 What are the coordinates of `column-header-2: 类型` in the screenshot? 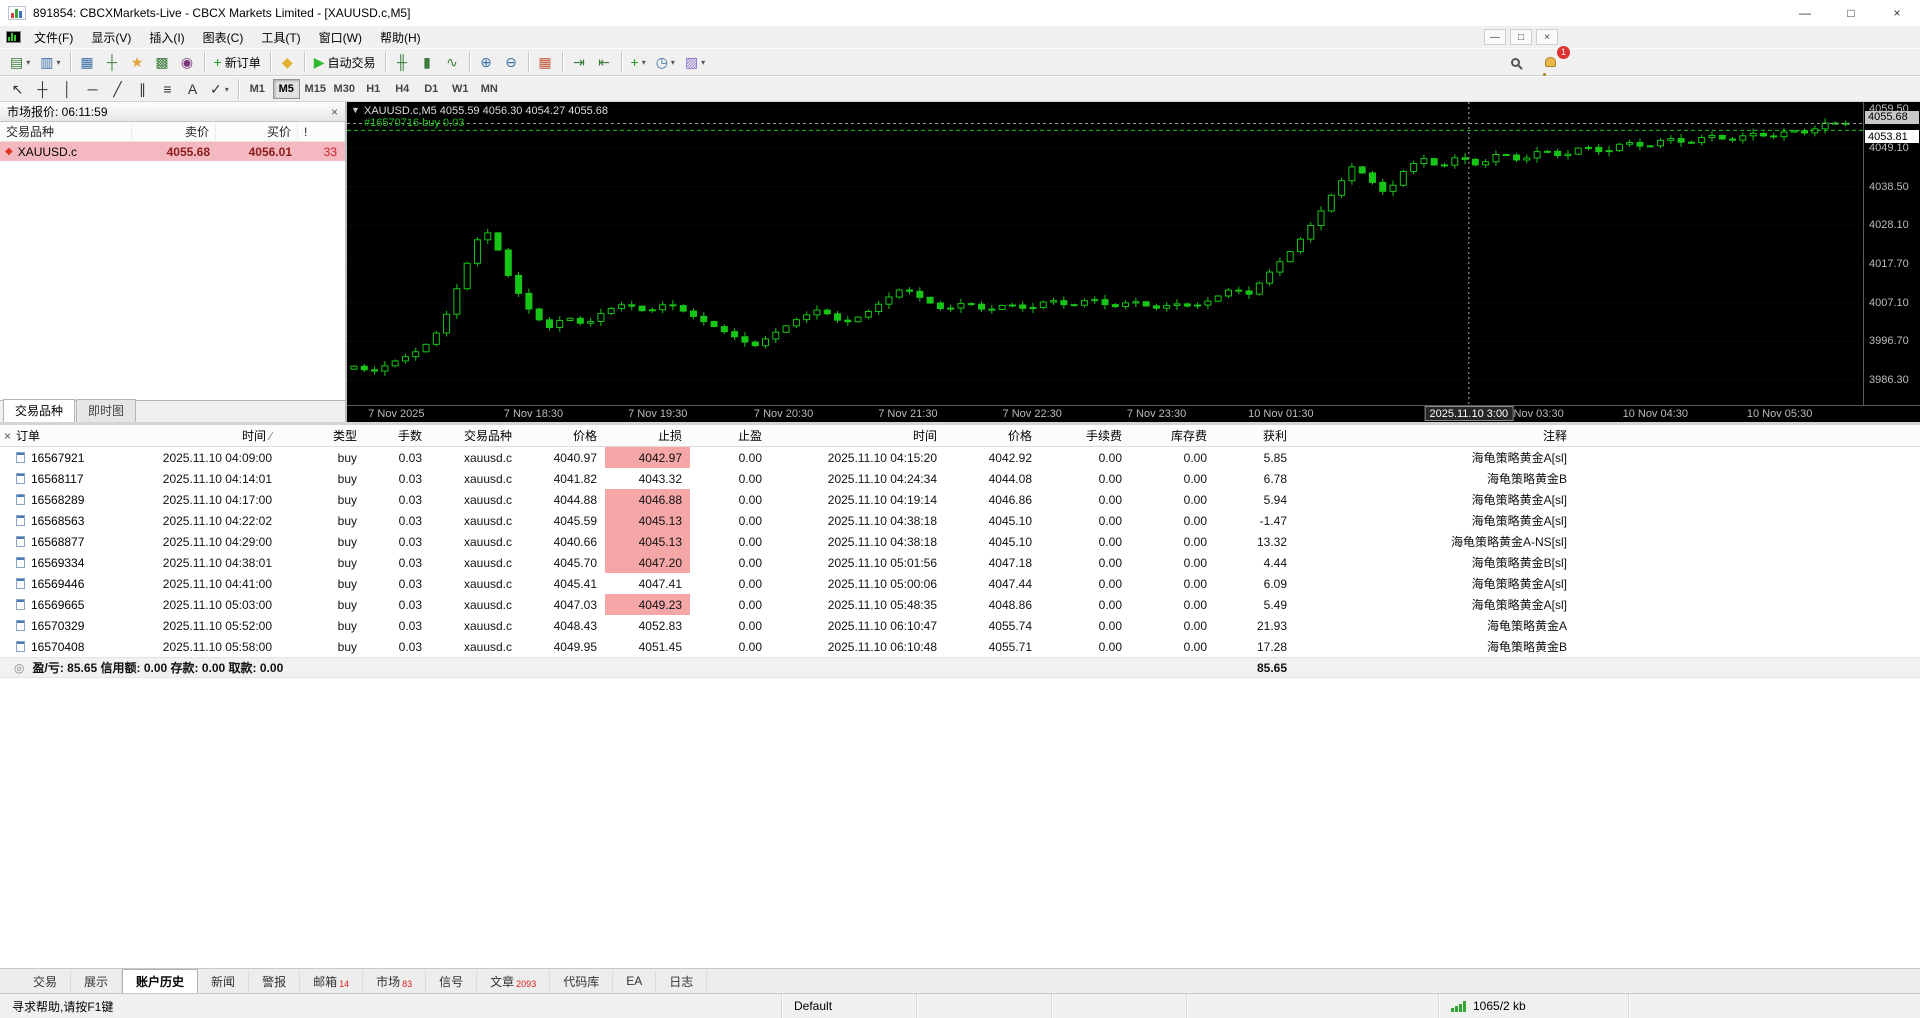 It's located at (322, 435).